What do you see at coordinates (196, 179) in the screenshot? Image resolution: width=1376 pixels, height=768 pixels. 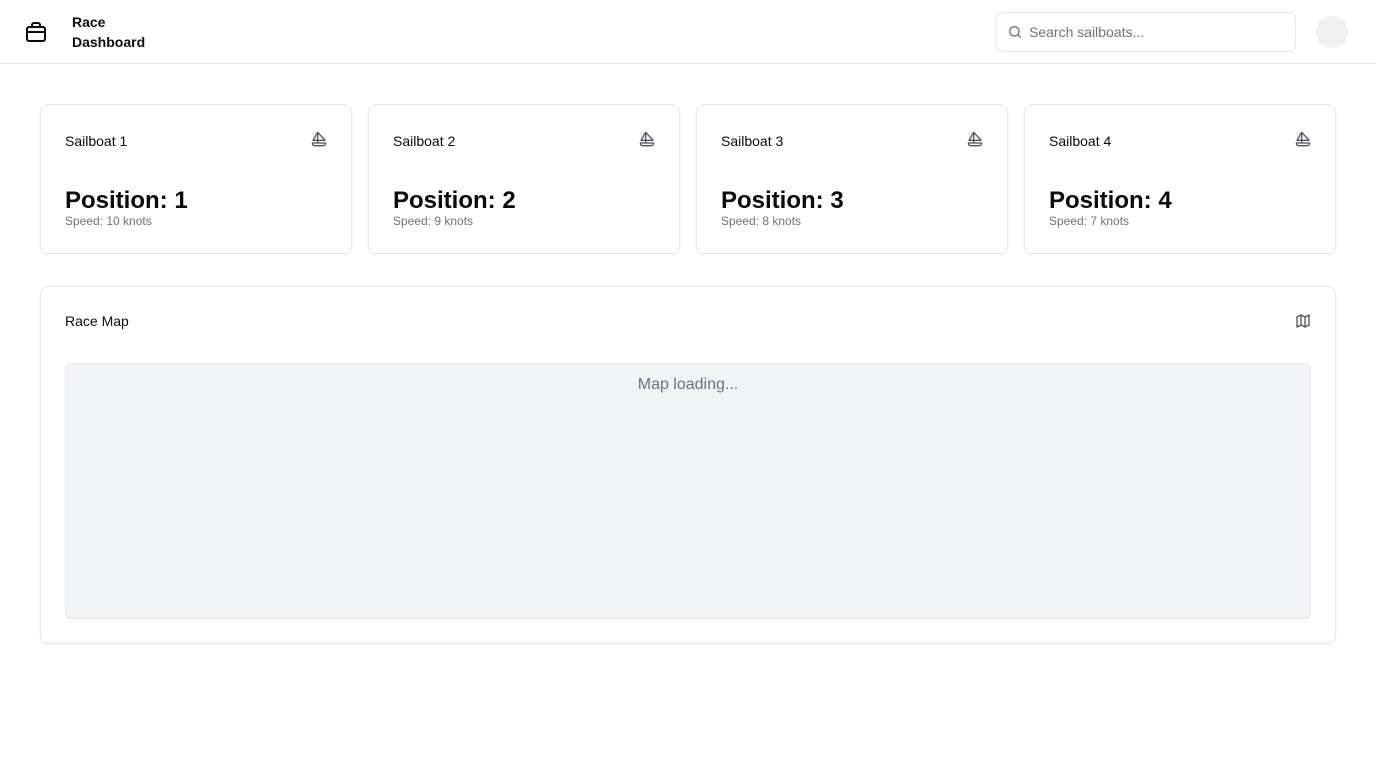 I see `sailboat-card: Sailboat 1 Position: 1 Speed: 10 knots` at bounding box center [196, 179].